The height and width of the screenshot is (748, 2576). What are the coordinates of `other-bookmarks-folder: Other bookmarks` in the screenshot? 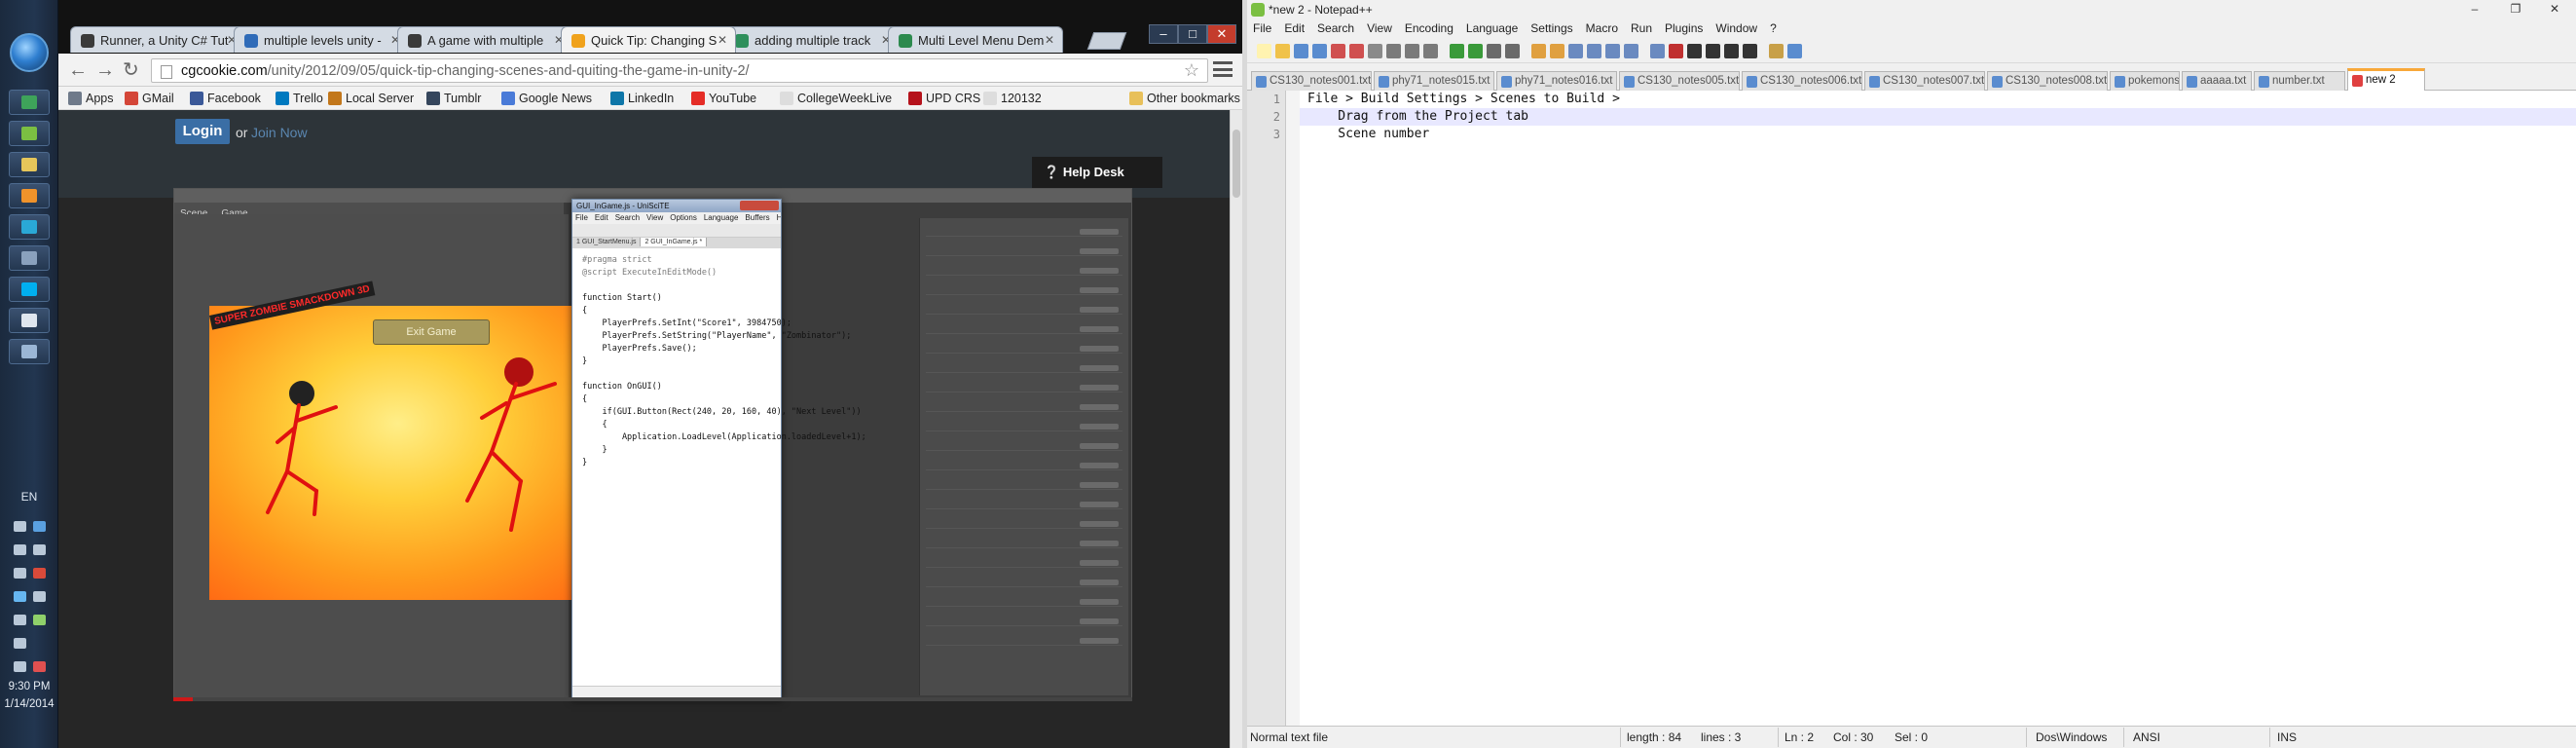 It's located at (1184, 99).